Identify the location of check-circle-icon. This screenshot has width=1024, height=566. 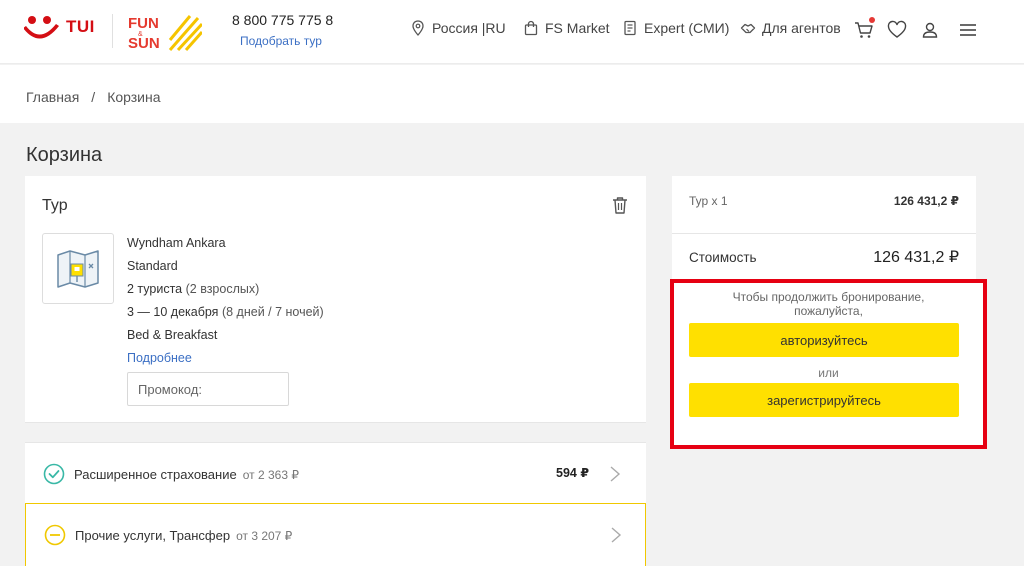
(54, 474).